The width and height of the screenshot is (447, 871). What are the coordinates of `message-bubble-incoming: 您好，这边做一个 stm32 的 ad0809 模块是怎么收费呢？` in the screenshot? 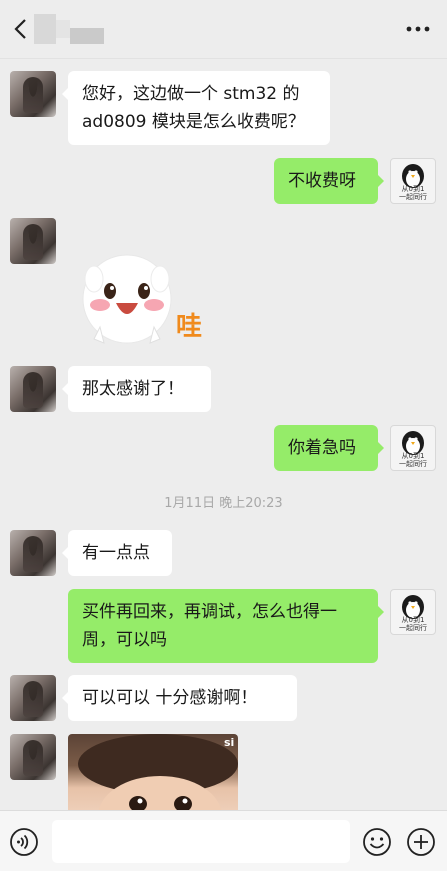 It's located at (196, 108).